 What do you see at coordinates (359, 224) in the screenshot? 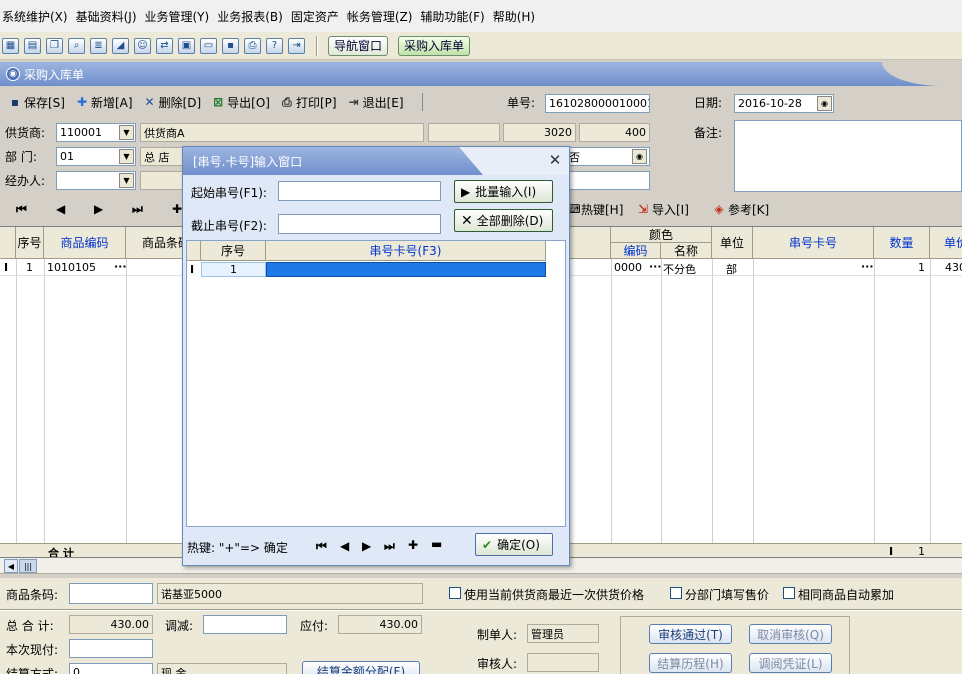
I see `end-serial-input` at bounding box center [359, 224].